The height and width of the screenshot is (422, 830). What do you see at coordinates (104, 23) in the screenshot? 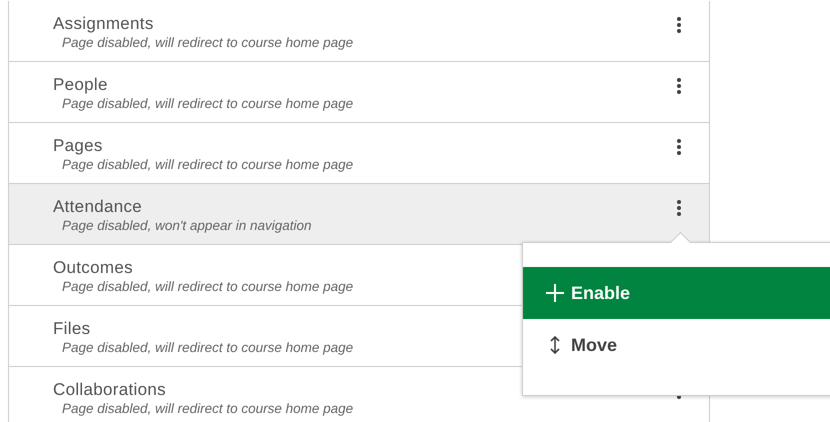
I see `nav-item-title: Assignments` at bounding box center [104, 23].